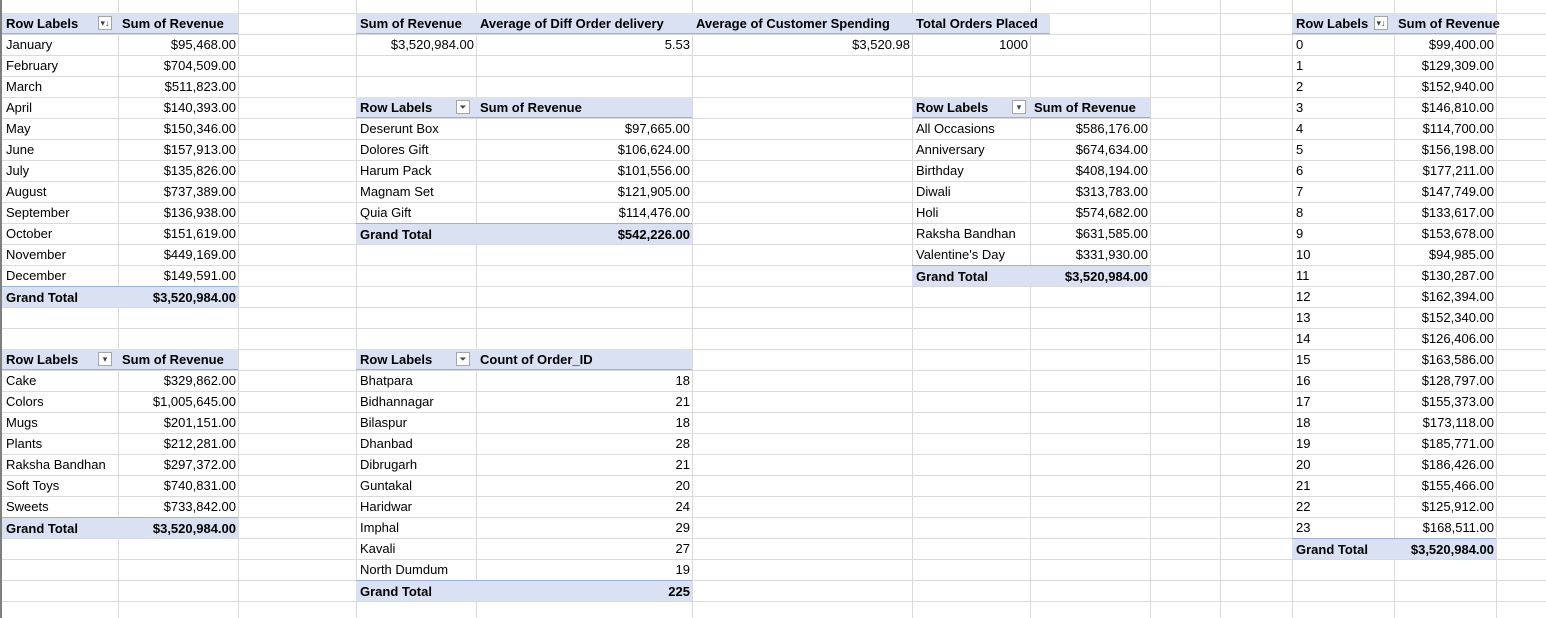  What do you see at coordinates (60, 506) in the screenshot?
I see `pivot-row-label: Sweets` at bounding box center [60, 506].